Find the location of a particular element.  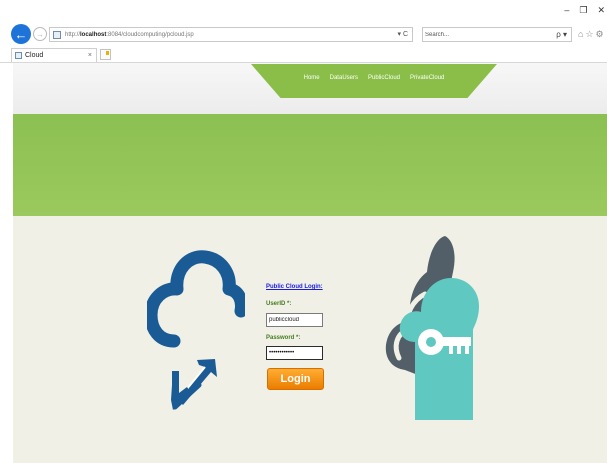

window-controls: – ❐ ✕ is located at coordinates (584, 10).